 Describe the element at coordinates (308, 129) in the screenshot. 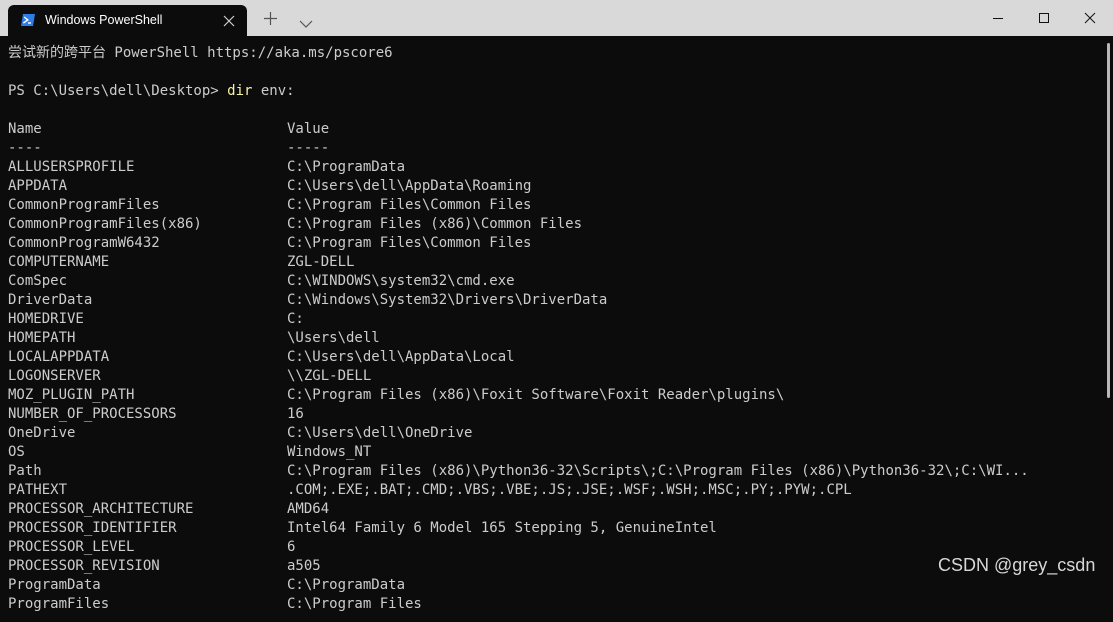

I see `header-value: Value` at that location.